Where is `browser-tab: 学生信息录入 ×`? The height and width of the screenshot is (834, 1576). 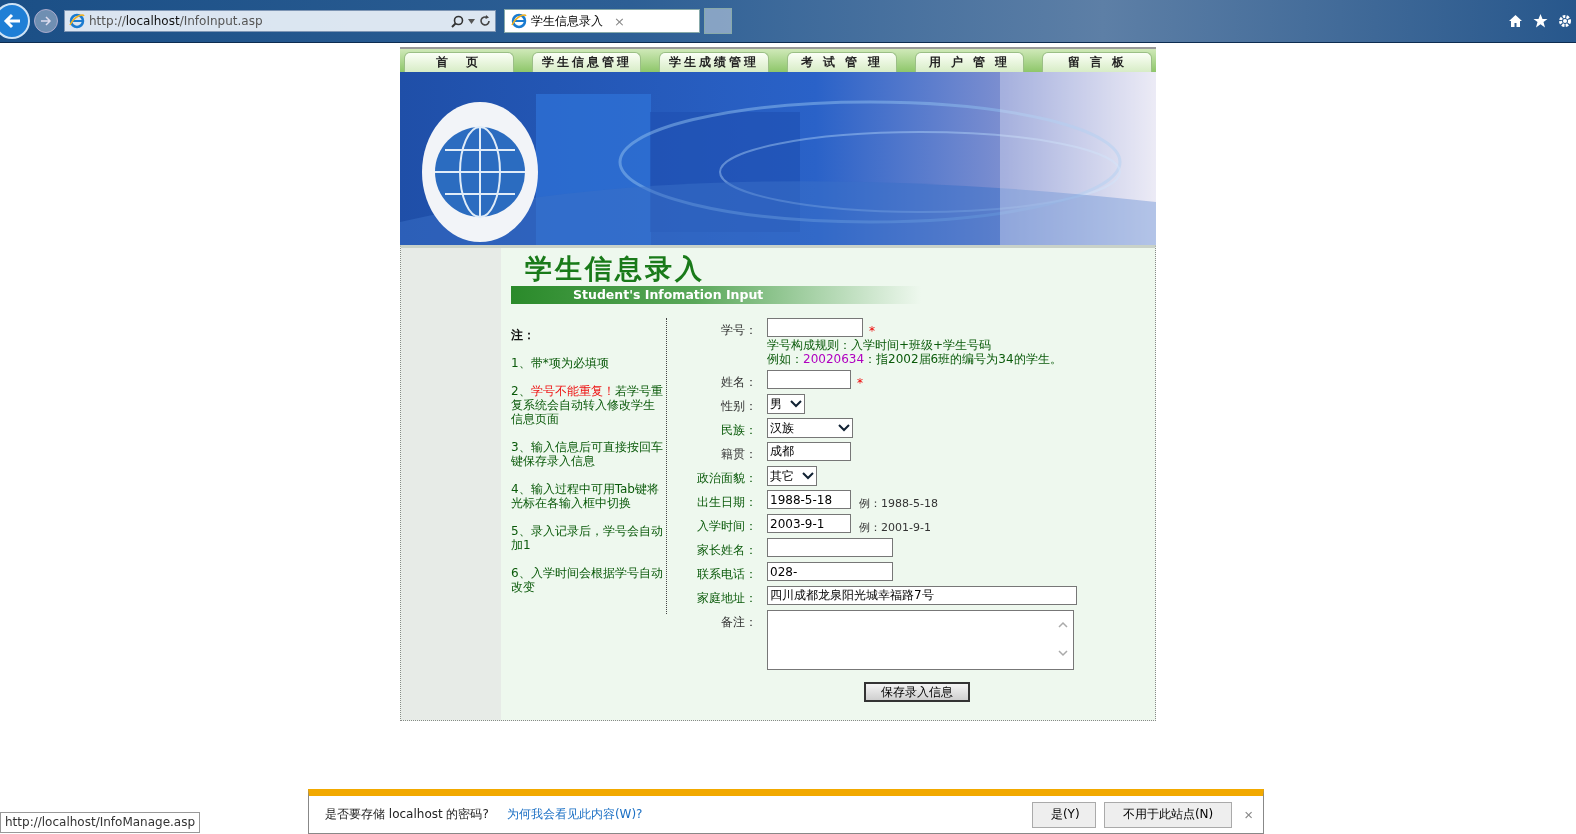
browser-tab: 学生信息录入 × is located at coordinates (602, 21).